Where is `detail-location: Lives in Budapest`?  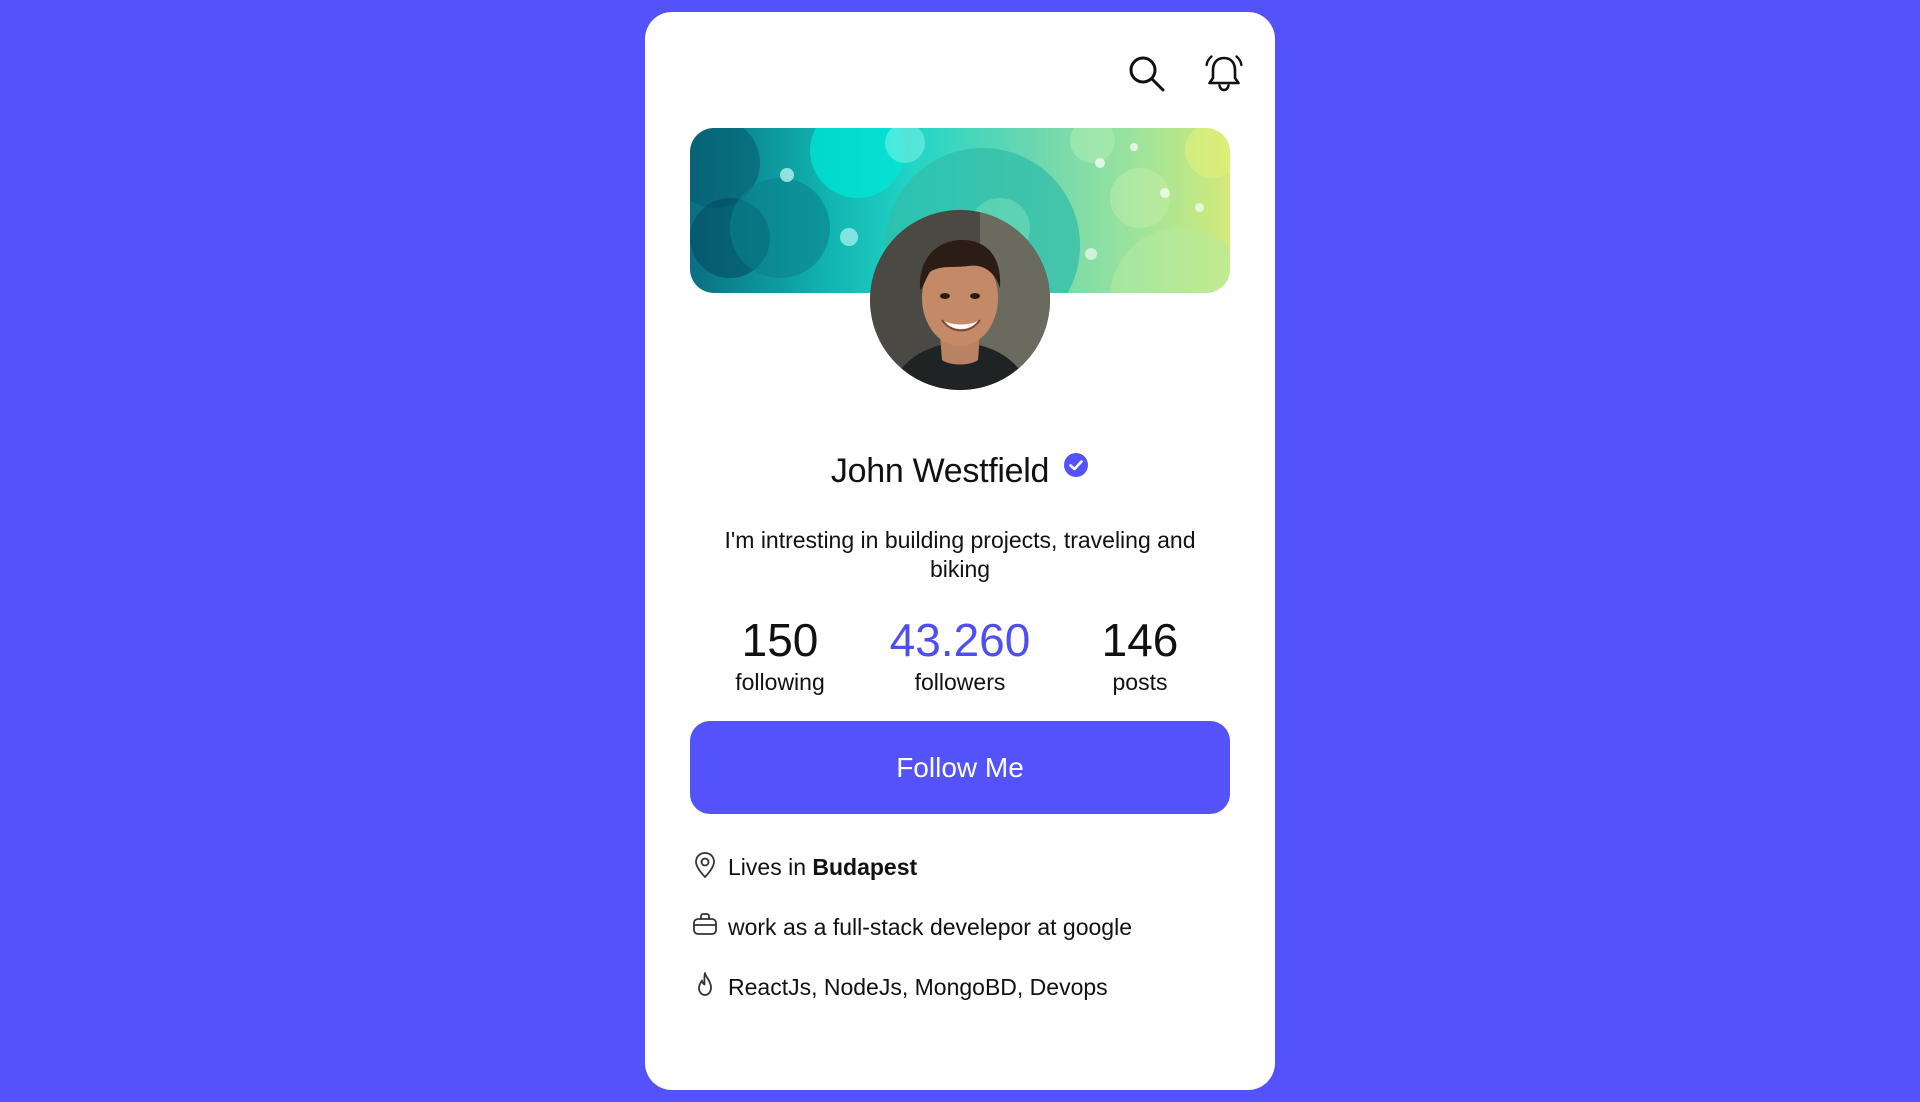
detail-location: Lives in Budapest is located at coordinates (970, 883).